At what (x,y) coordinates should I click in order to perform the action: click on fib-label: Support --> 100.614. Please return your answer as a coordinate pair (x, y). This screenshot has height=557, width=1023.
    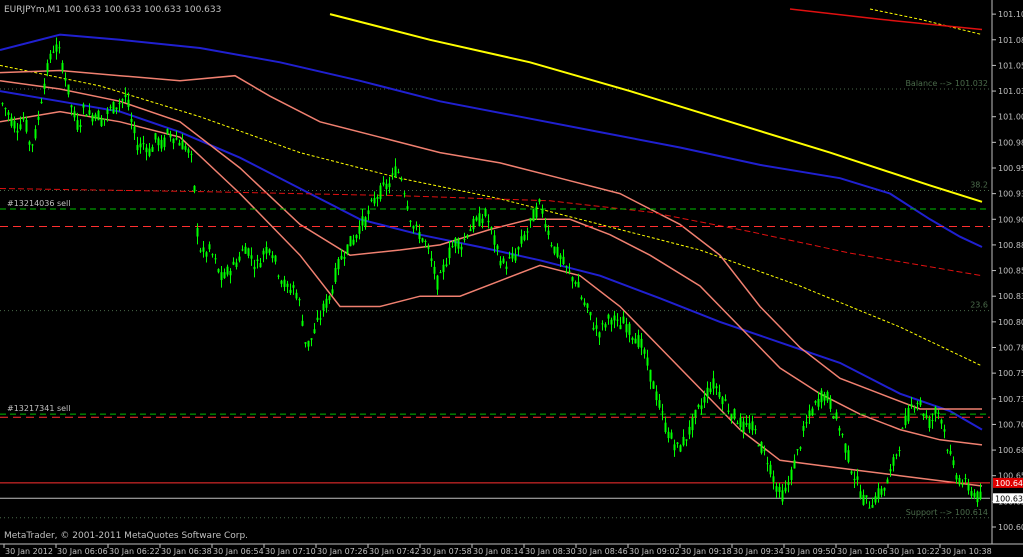
    Looking at the image, I should click on (947, 512).